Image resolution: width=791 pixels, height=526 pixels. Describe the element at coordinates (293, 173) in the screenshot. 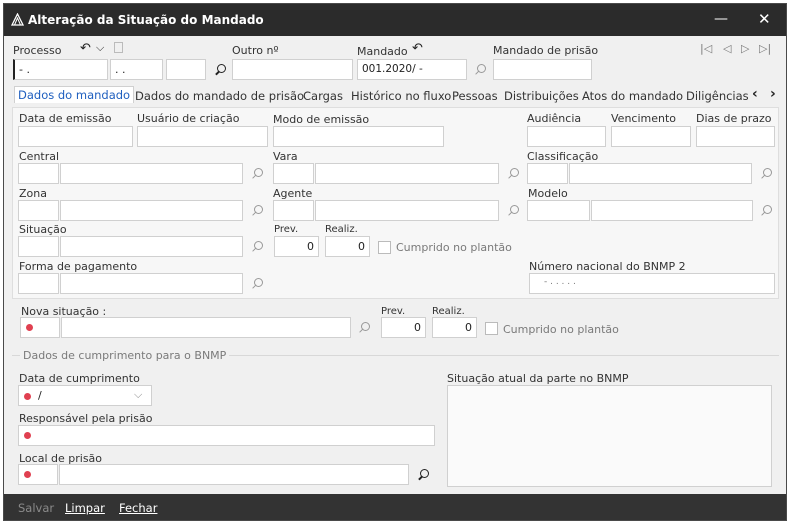

I see `vara-code-input` at that location.